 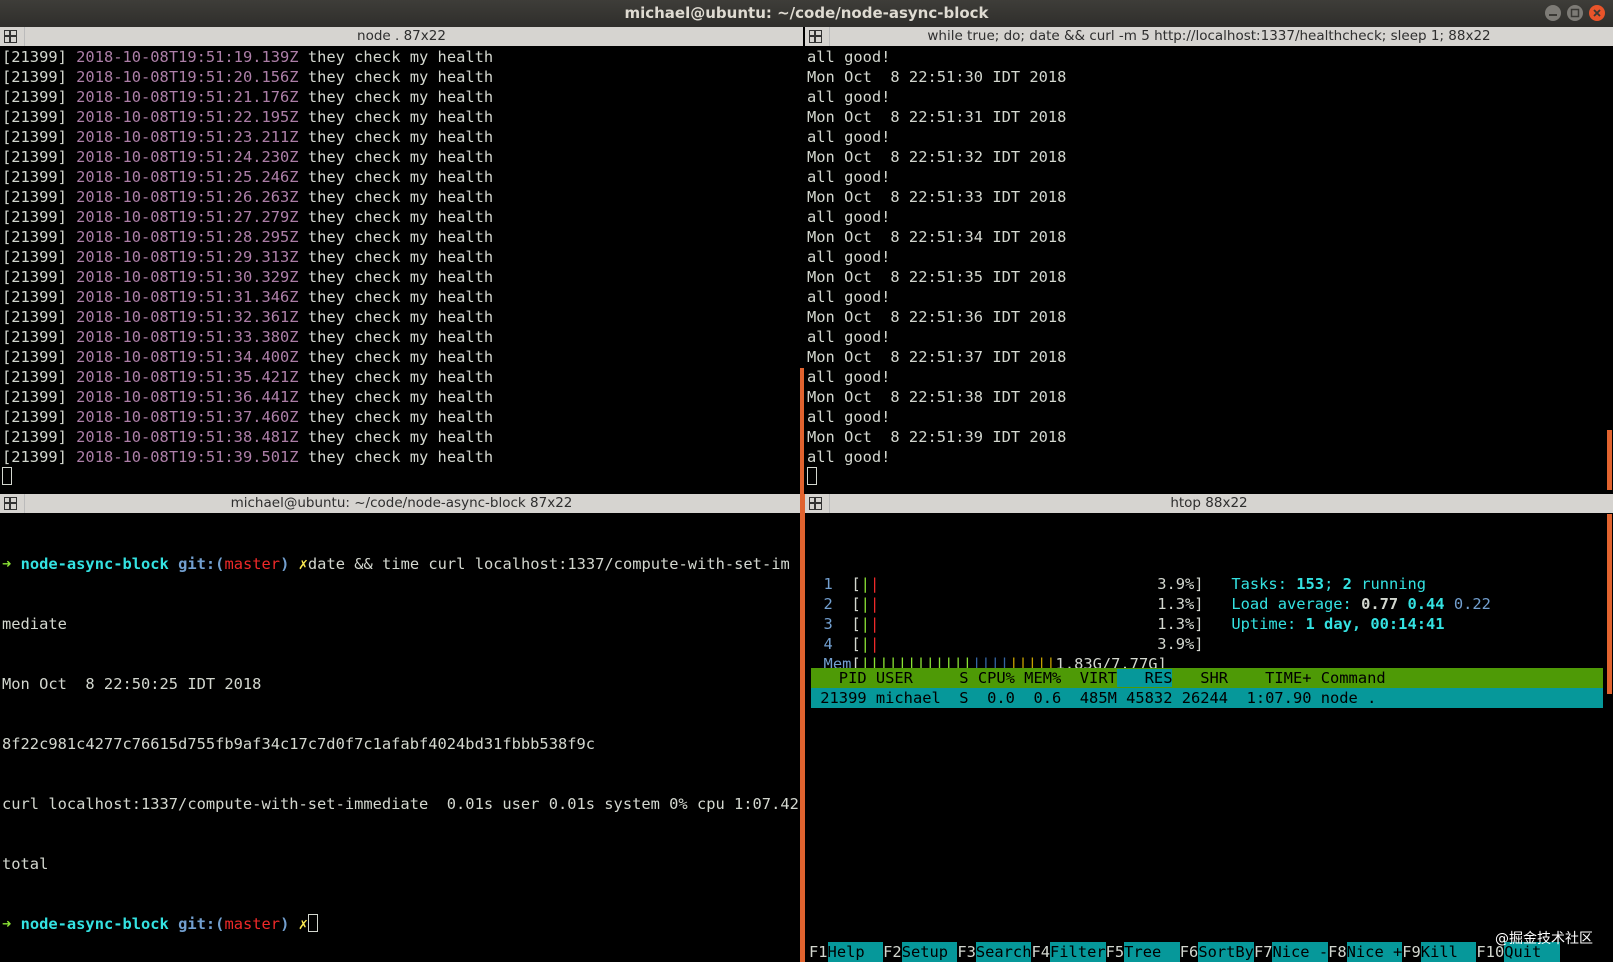 What do you see at coordinates (7, 924) in the screenshot?
I see `prompt-arrow-icon: ➜` at bounding box center [7, 924].